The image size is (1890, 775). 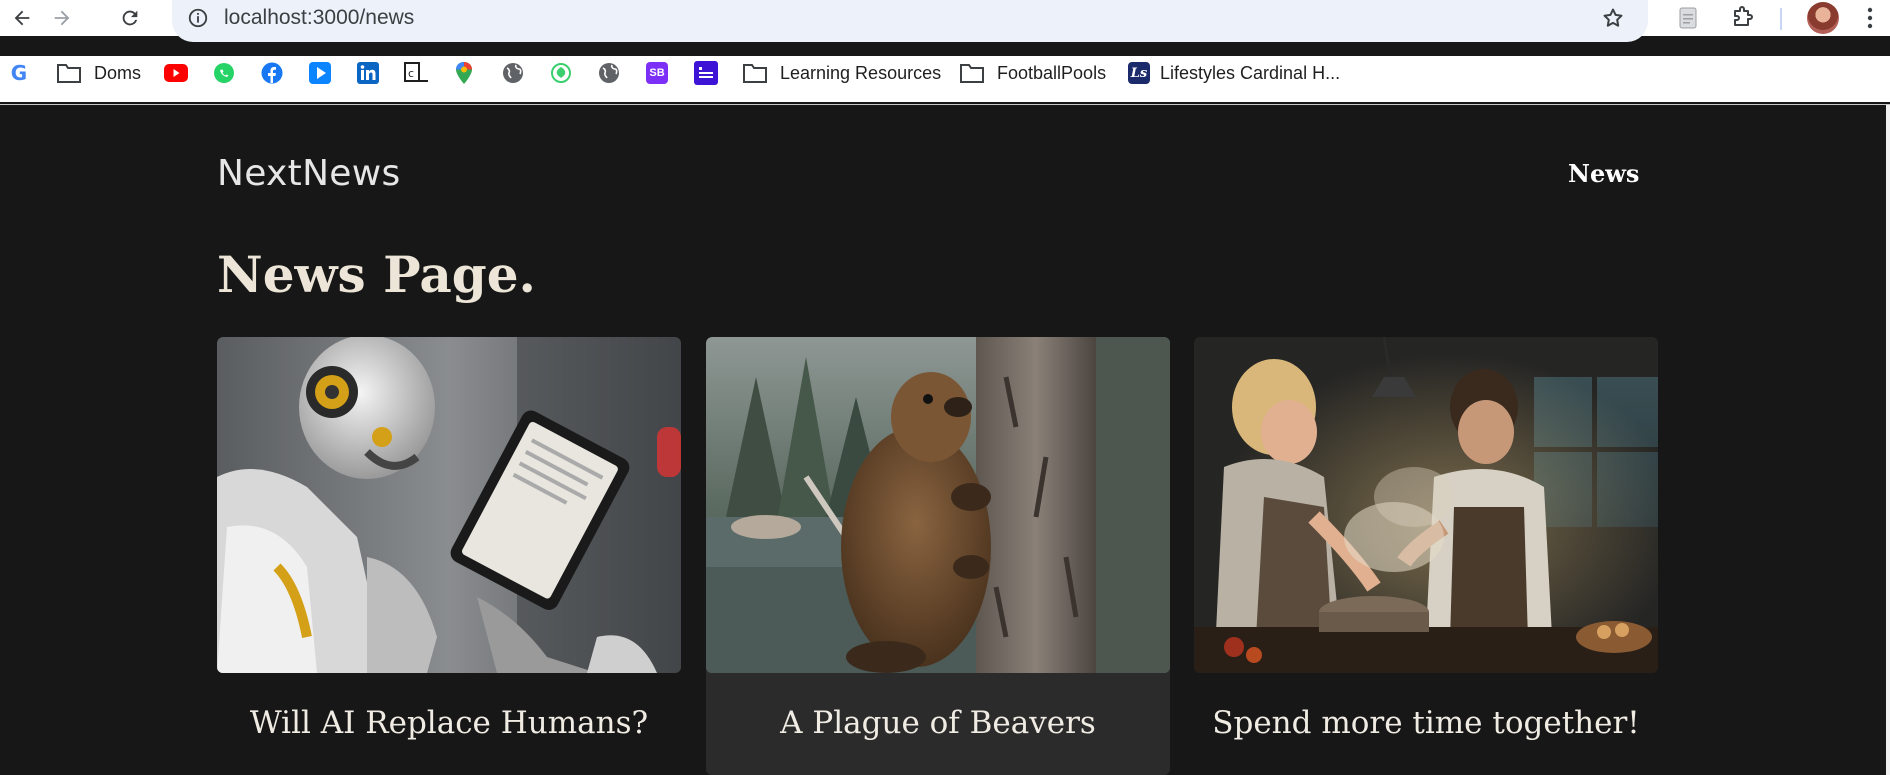 What do you see at coordinates (1742, 18) in the screenshot?
I see `extensions-puzzle-icon` at bounding box center [1742, 18].